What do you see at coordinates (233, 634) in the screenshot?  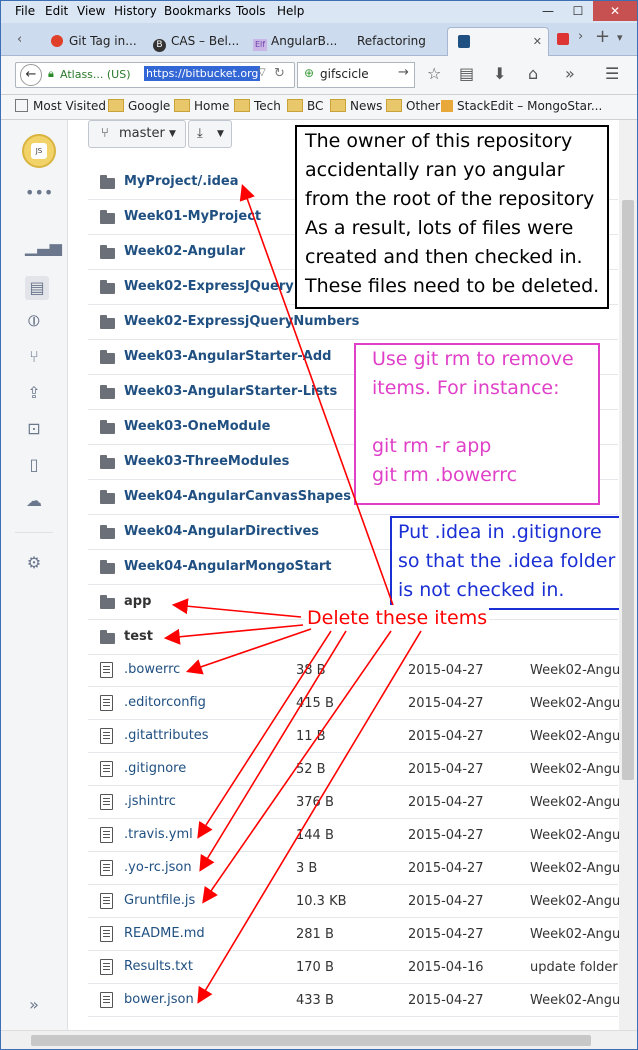 I see `arrow-to-test` at bounding box center [233, 634].